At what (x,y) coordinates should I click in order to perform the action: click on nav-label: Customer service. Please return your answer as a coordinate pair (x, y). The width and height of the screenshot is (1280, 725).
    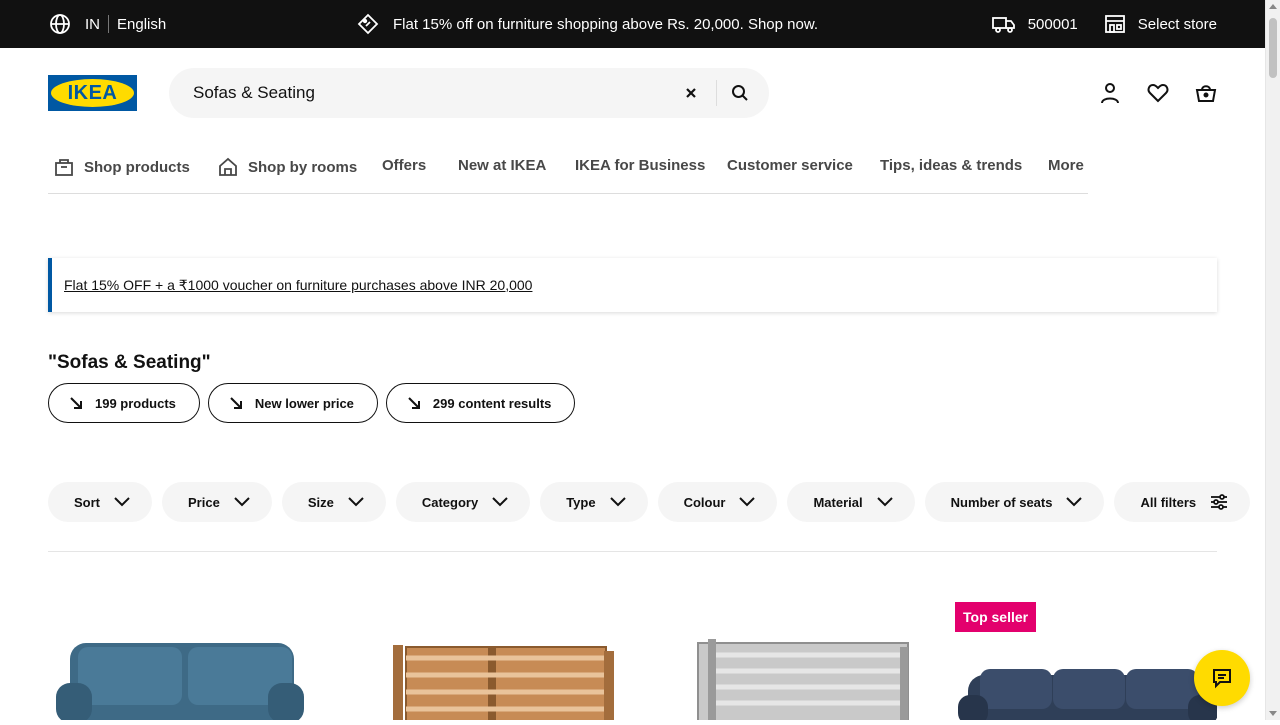
    Looking at the image, I should click on (790, 165).